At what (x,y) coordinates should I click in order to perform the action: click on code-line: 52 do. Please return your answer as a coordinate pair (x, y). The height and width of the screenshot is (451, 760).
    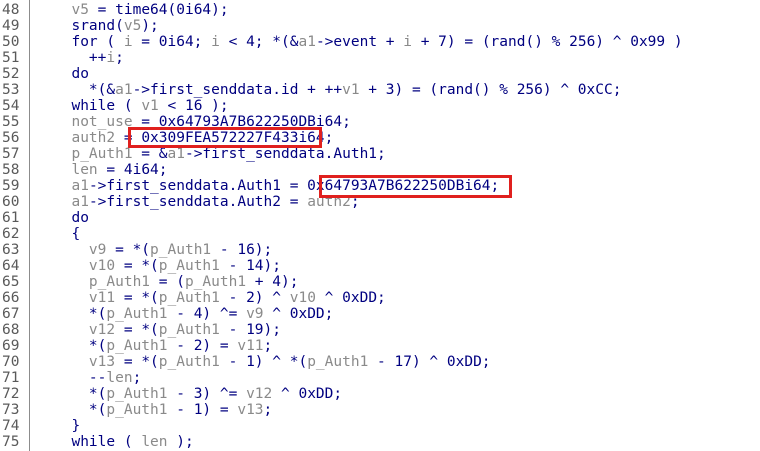
    Looking at the image, I should click on (380, 74).